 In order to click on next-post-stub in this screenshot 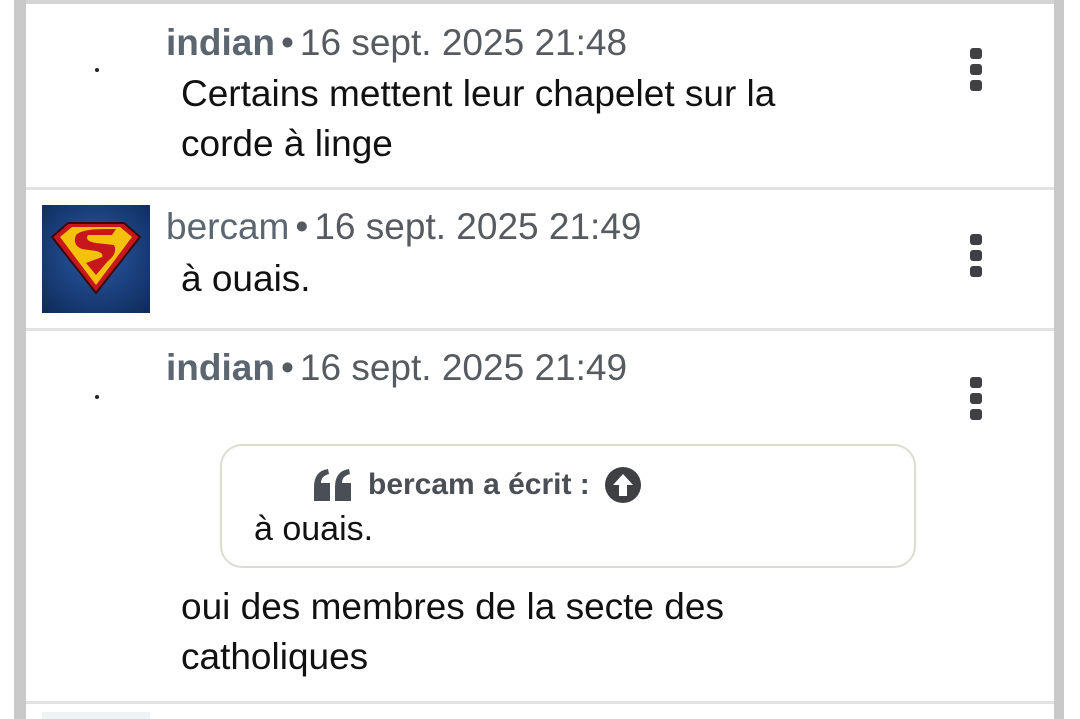, I will do `click(540, 711)`.